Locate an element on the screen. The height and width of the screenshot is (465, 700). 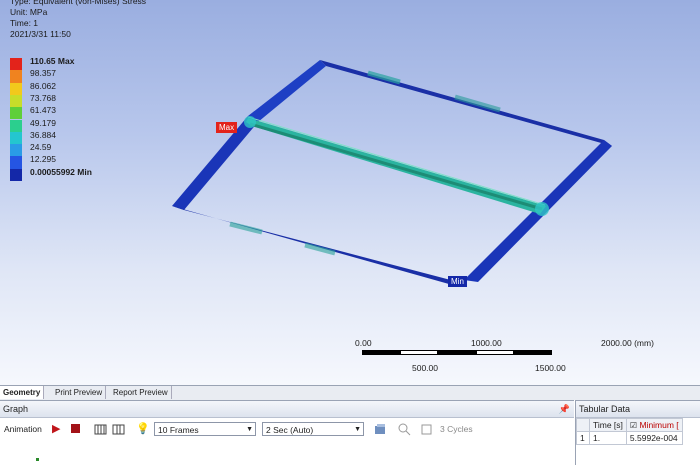
table-cell: 1. is located at coordinates (608, 438).